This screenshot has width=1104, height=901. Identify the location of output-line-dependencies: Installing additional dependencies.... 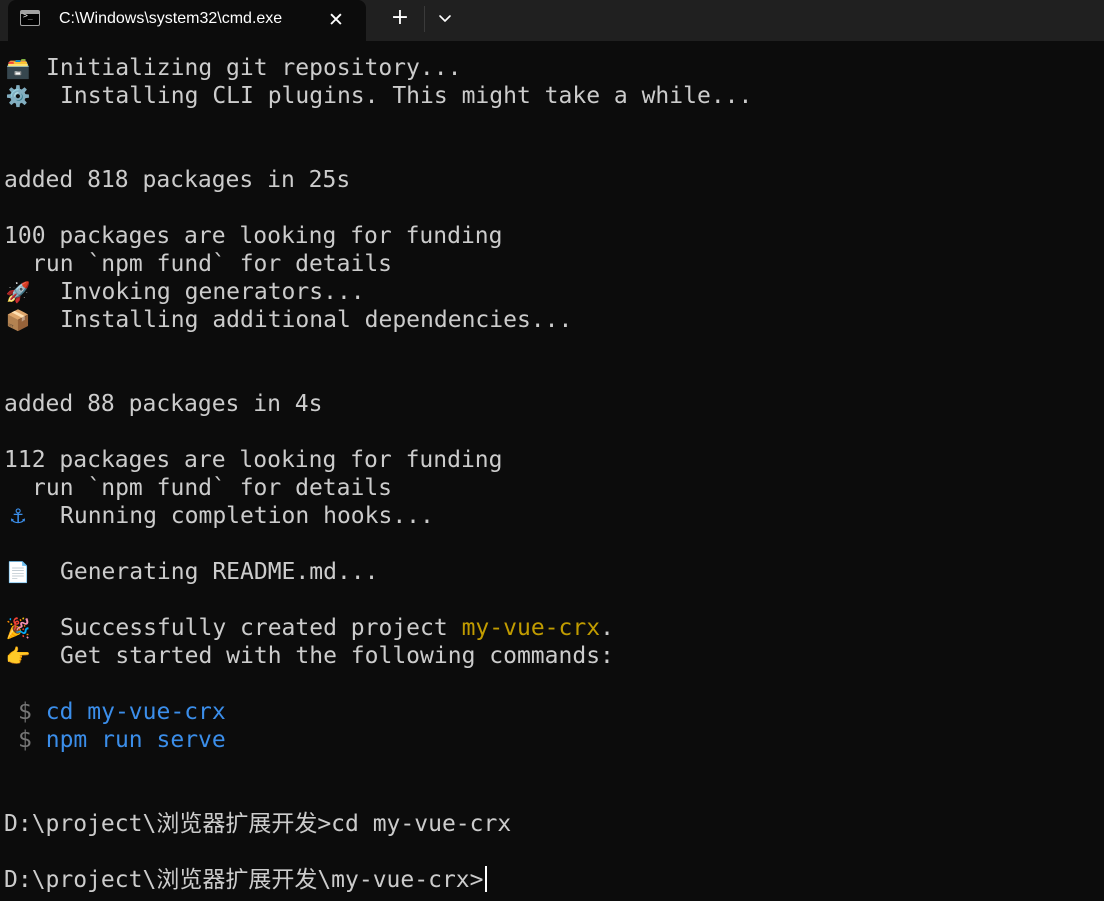
(316, 320).